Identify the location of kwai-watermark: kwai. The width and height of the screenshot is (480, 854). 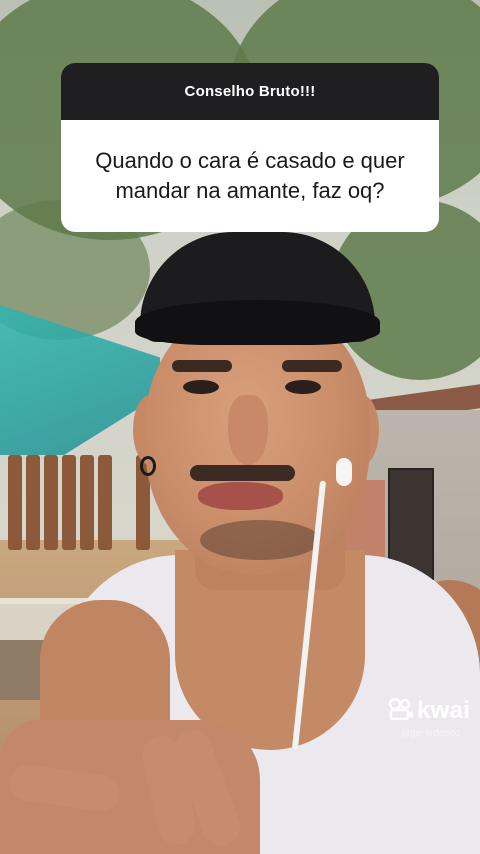
(429, 711).